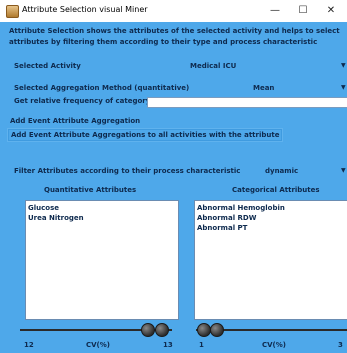  I want to click on selected-activity-label: Selected Activity, so click(47, 66).